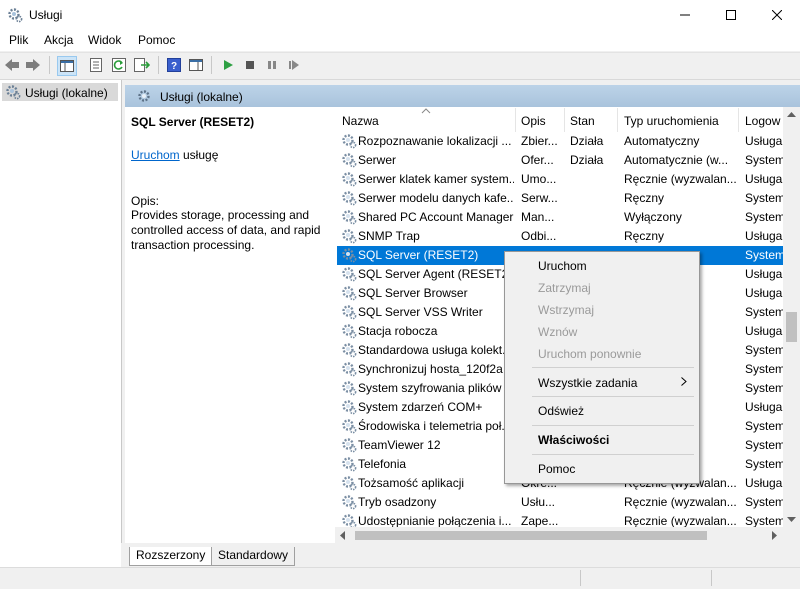 The width and height of the screenshot is (800, 589). Describe the element at coordinates (582, 121) in the screenshot. I see `column-header-status: Stan` at that location.